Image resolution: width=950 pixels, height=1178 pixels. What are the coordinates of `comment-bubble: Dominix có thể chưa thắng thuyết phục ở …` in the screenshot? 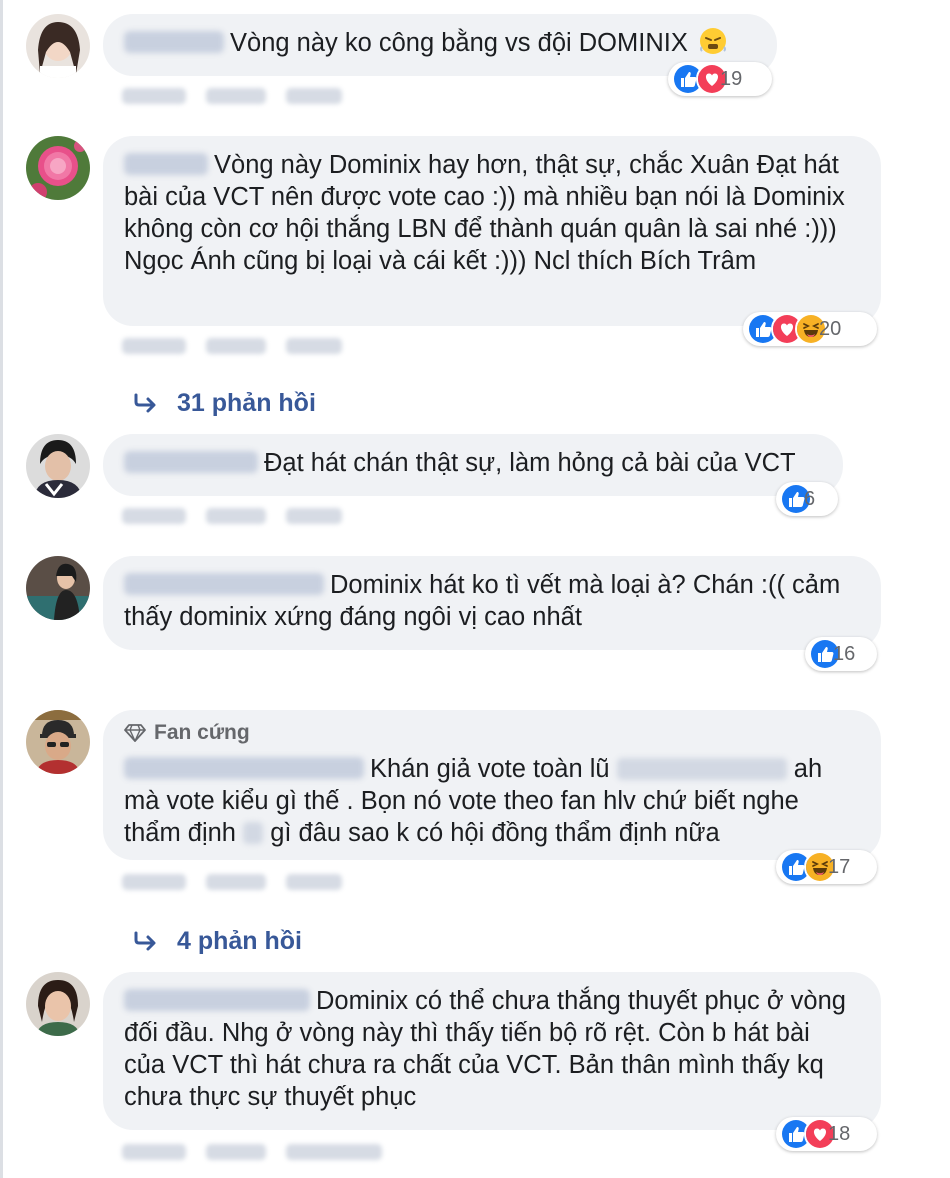 It's located at (492, 1051).